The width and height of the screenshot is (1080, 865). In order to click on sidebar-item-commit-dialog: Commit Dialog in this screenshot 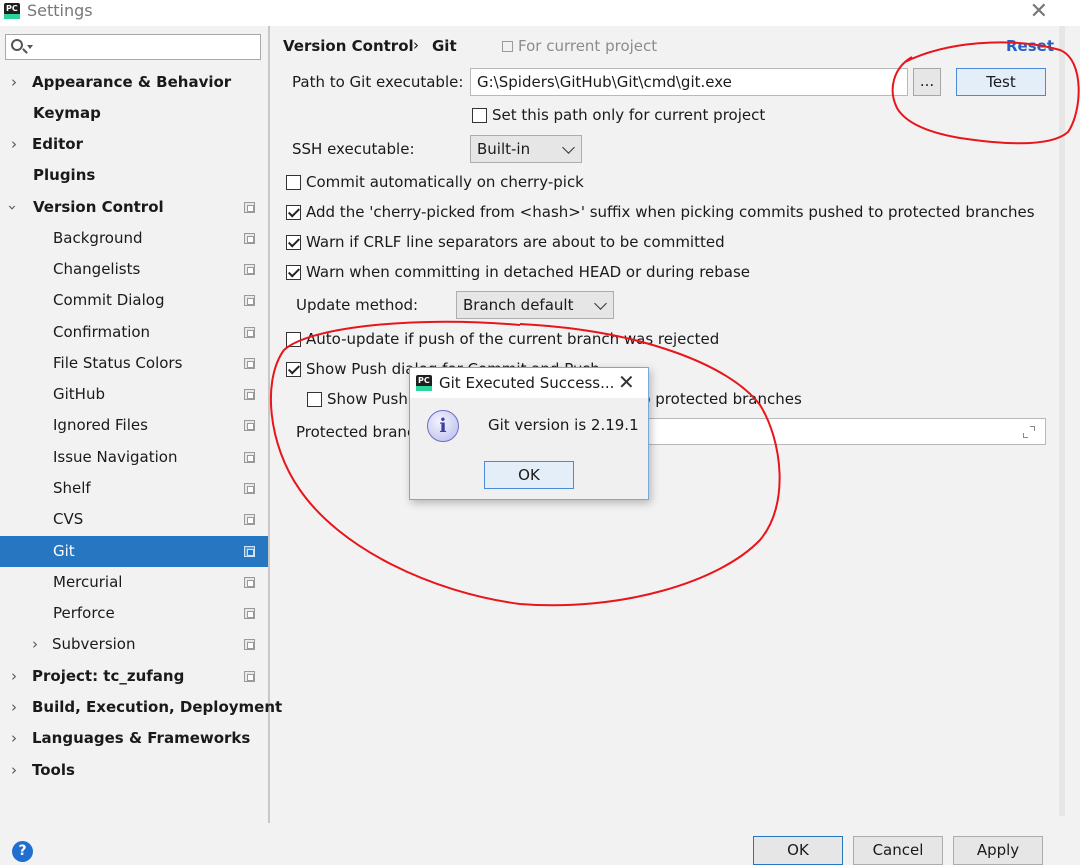, I will do `click(134, 300)`.